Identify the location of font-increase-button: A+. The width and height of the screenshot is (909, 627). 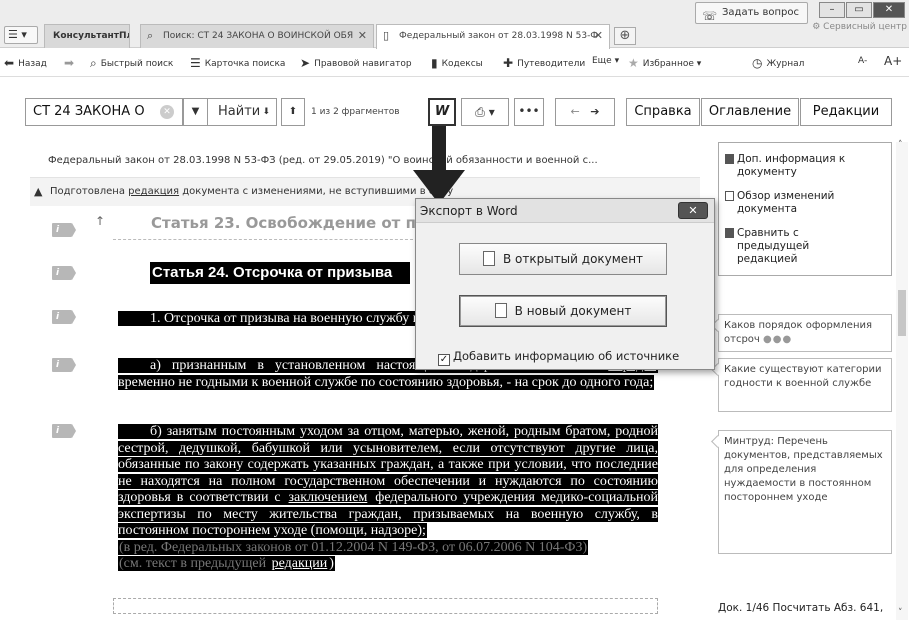
(893, 61).